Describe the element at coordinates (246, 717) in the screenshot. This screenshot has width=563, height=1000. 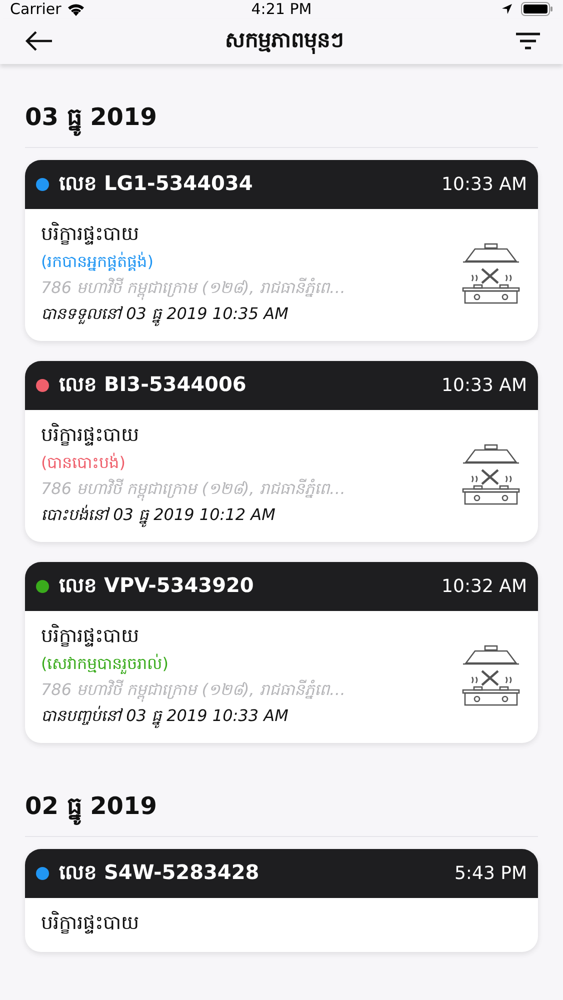
I see `event-time: បានបញ្ចប់នៅ 03 ធ្នូ 2019 10:33 AM` at that location.